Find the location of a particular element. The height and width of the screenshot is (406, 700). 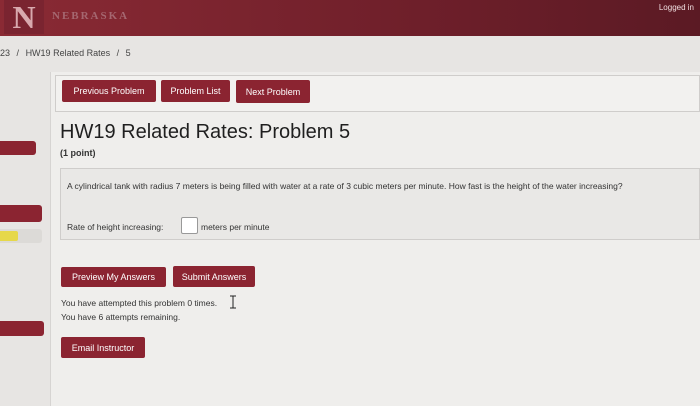

nebraska-n-logo: N is located at coordinates (24, 17).